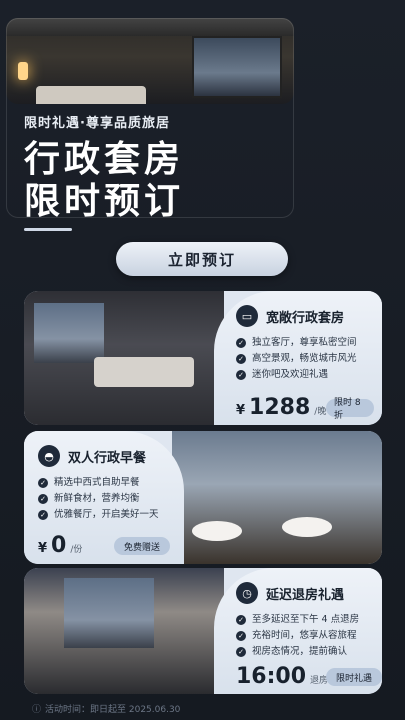 The height and width of the screenshot is (720, 405). Describe the element at coordinates (320, 412) in the screenshot. I see `price-unit: /晚` at that location.